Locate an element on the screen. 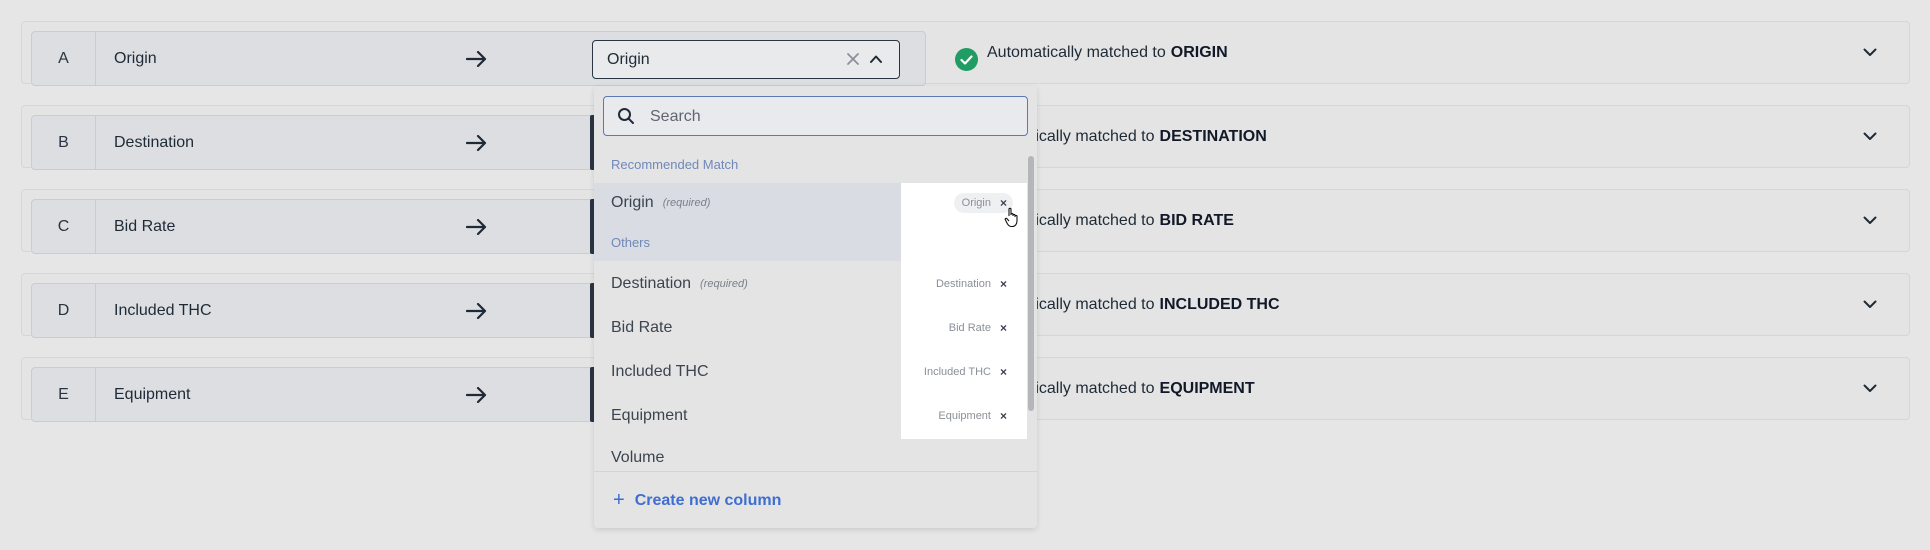  column-letter: E is located at coordinates (64, 394).